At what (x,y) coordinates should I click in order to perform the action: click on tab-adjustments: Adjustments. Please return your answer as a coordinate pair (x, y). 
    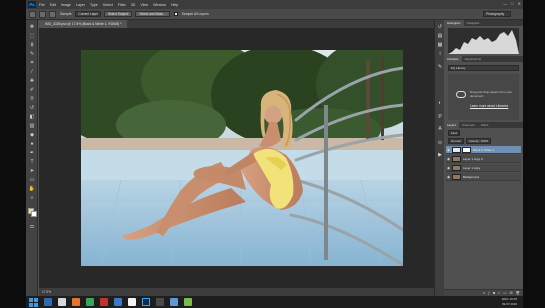
    Looking at the image, I should click on (473, 59).